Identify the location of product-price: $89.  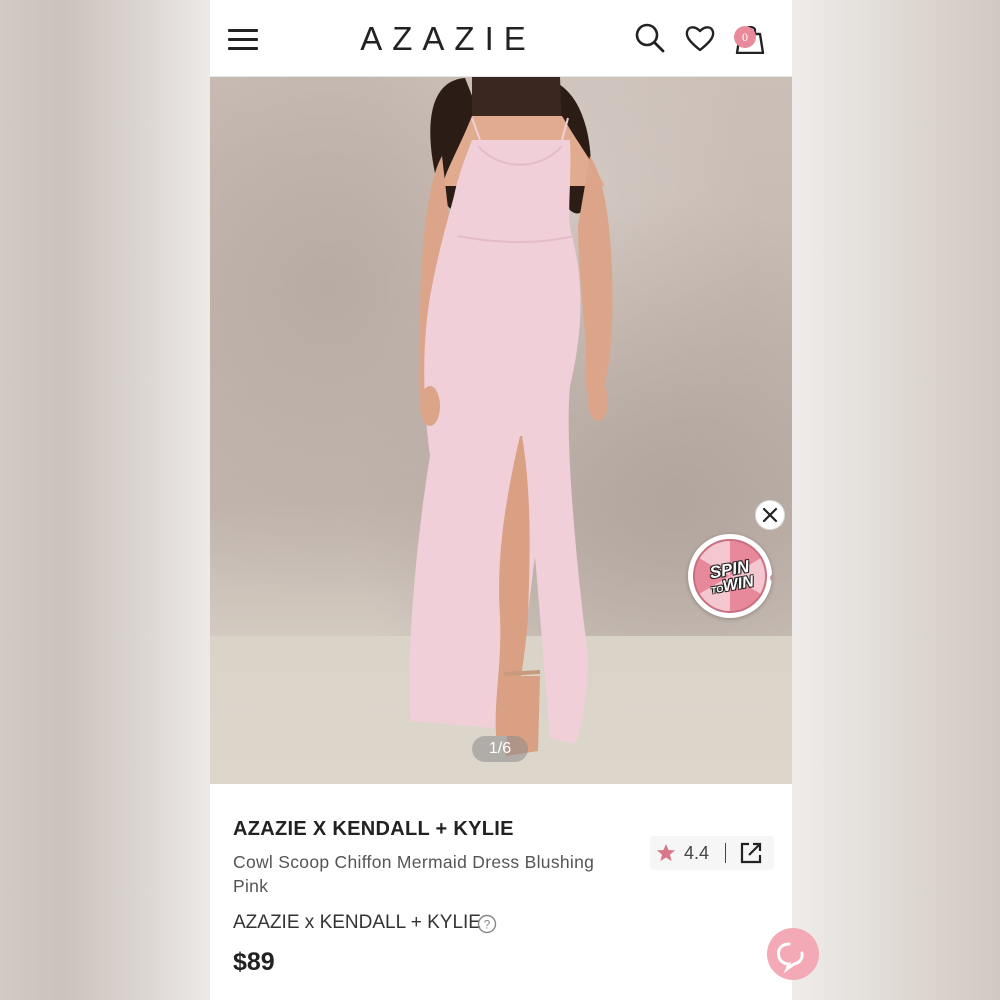
(254, 962).